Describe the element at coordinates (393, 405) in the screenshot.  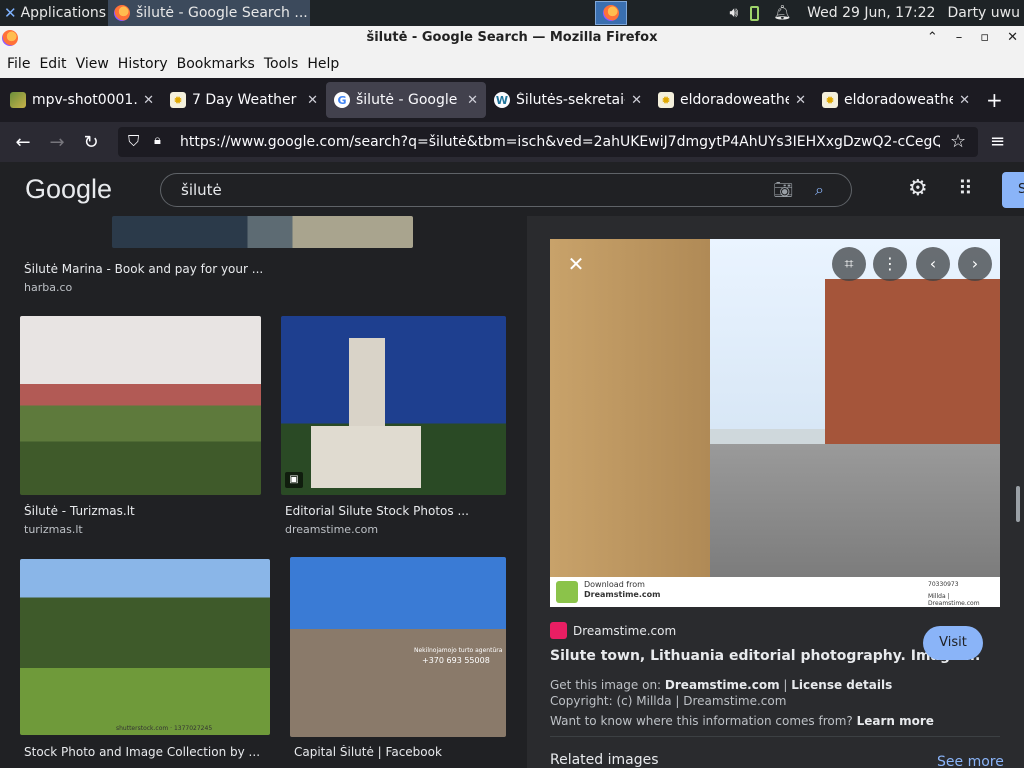
I see `result-thumbnail-church: ▣` at that location.